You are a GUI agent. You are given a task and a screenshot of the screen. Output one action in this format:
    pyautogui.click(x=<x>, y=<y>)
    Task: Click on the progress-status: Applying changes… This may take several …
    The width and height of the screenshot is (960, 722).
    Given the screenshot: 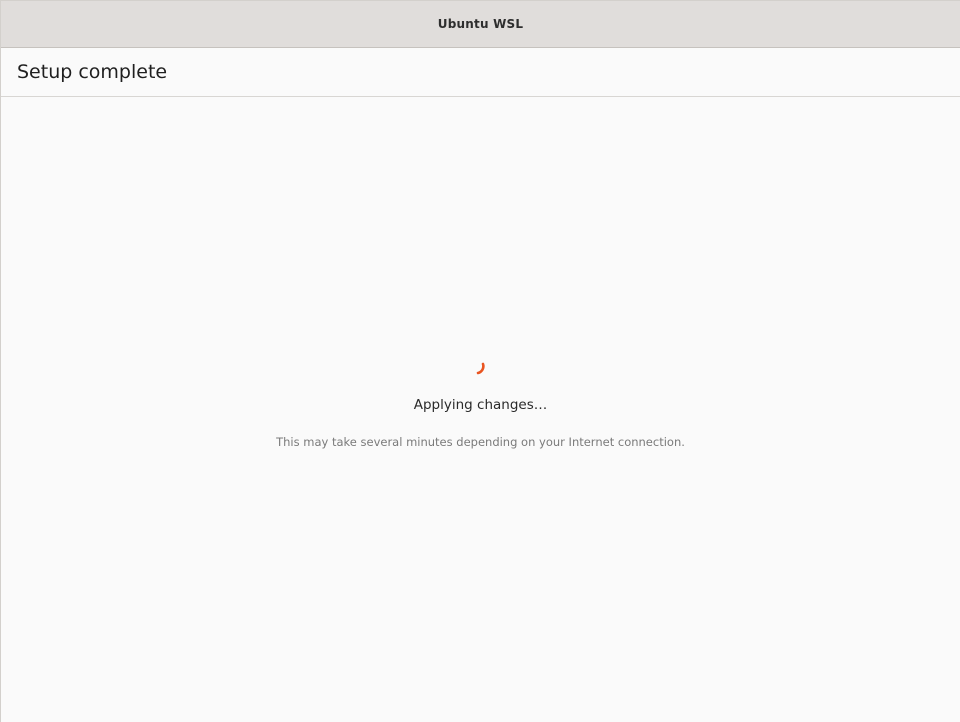 What is the action you would take?
    pyautogui.click(x=480, y=404)
    